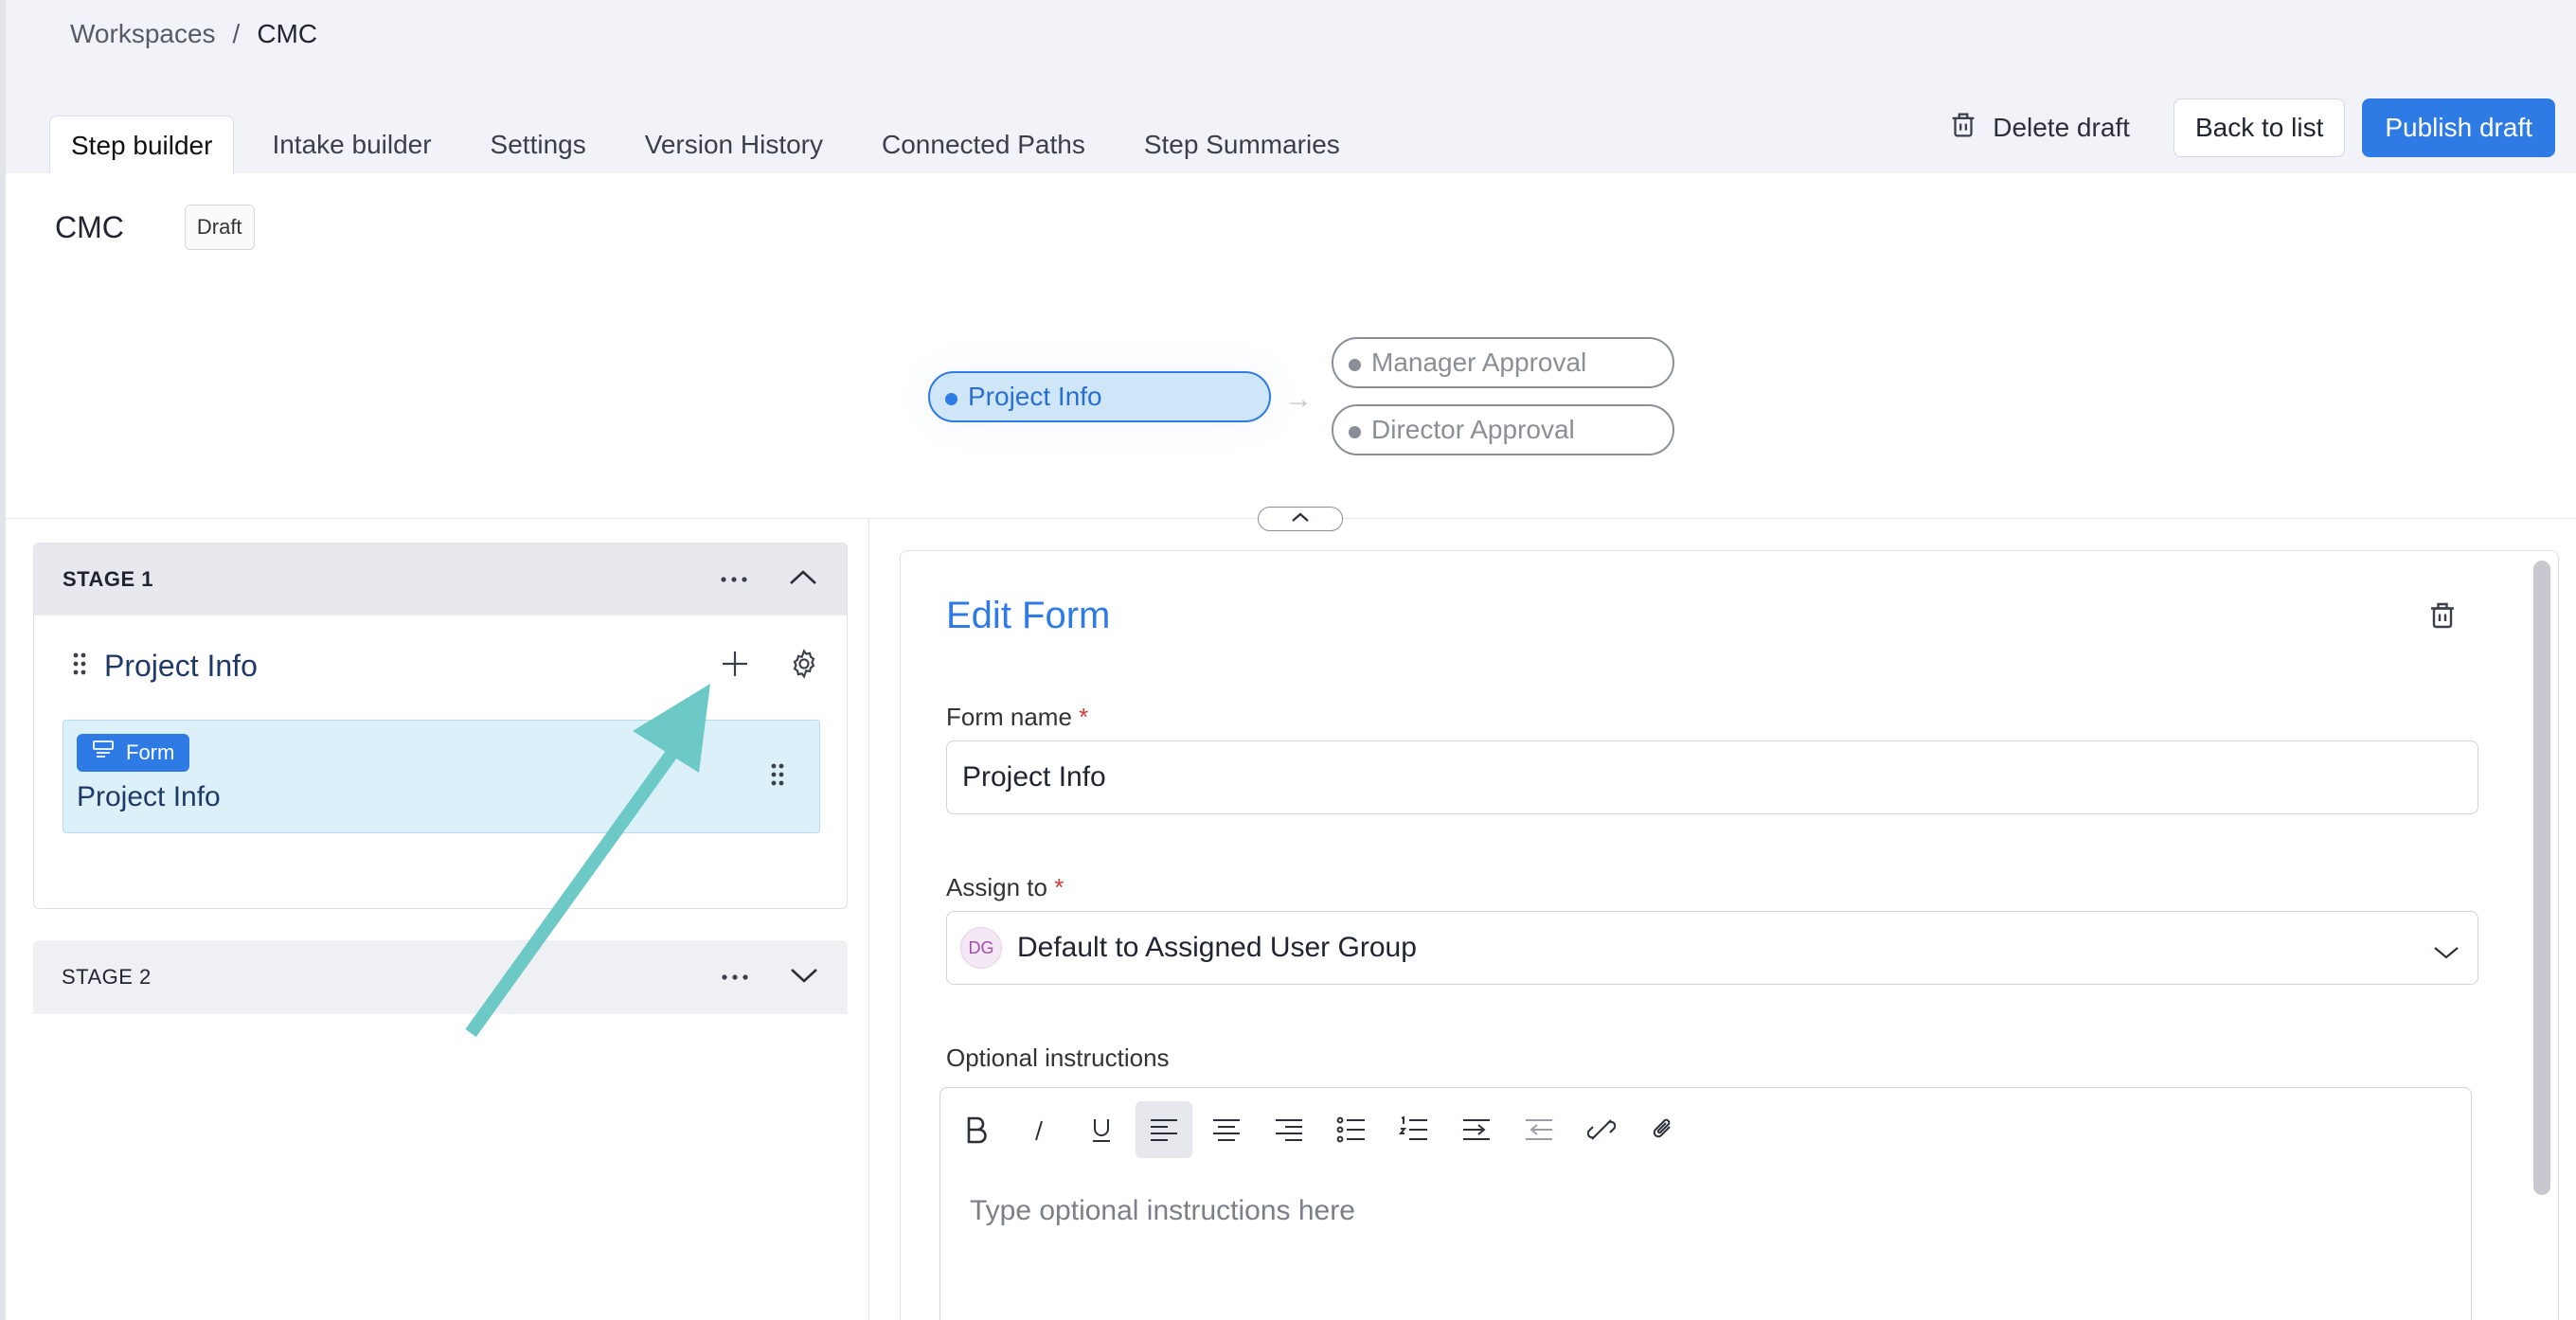  Describe the element at coordinates (441, 777) in the screenshot. I see `form-card: Form Project Info` at that location.